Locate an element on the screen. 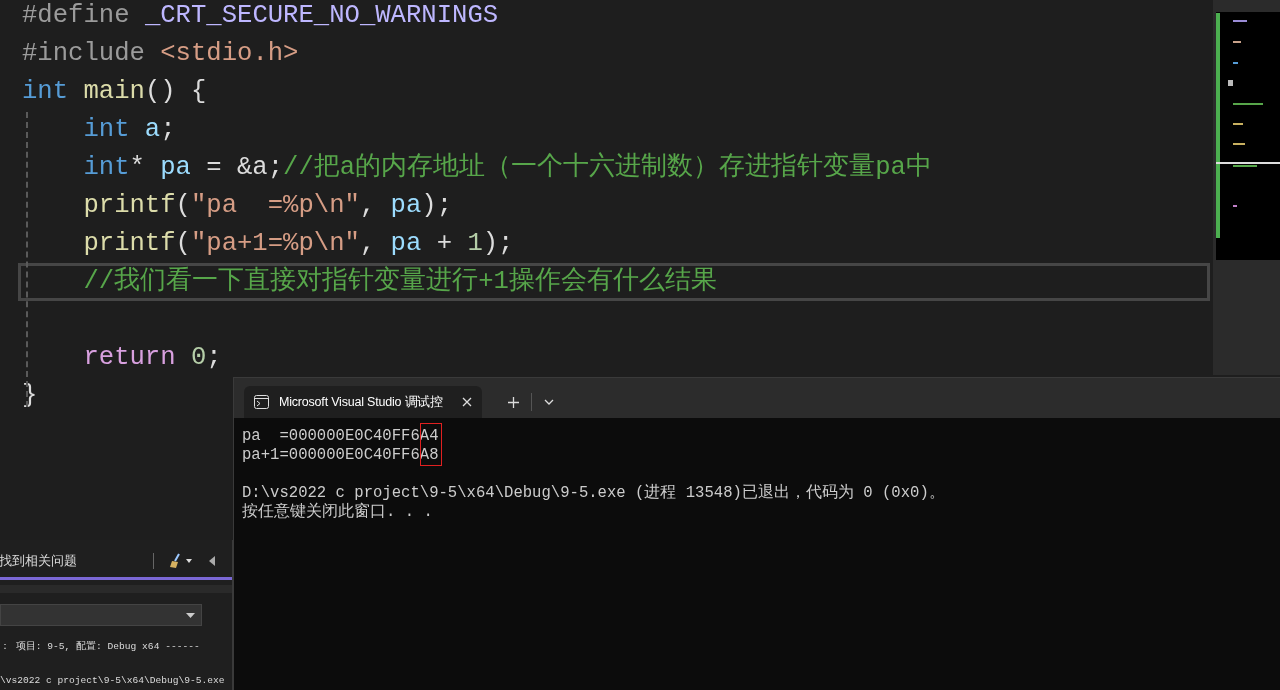  broom-icon is located at coordinates (181, 561).